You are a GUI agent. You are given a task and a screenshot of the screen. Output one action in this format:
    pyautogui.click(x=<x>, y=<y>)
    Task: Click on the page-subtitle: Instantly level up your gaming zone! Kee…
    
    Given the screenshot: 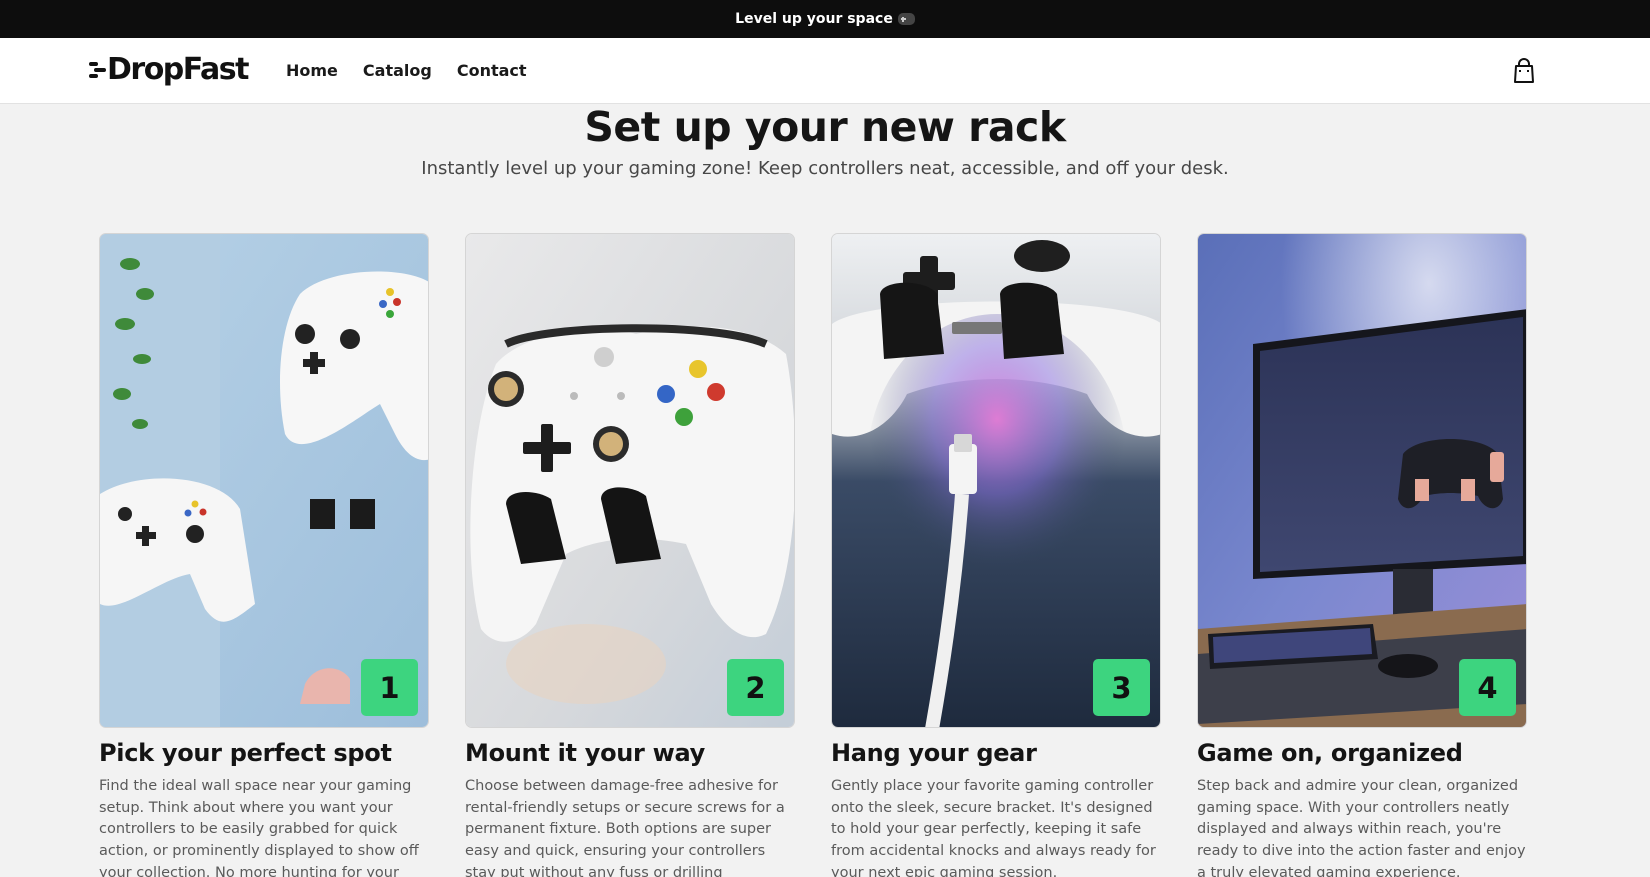 What is the action you would take?
    pyautogui.click(x=825, y=168)
    